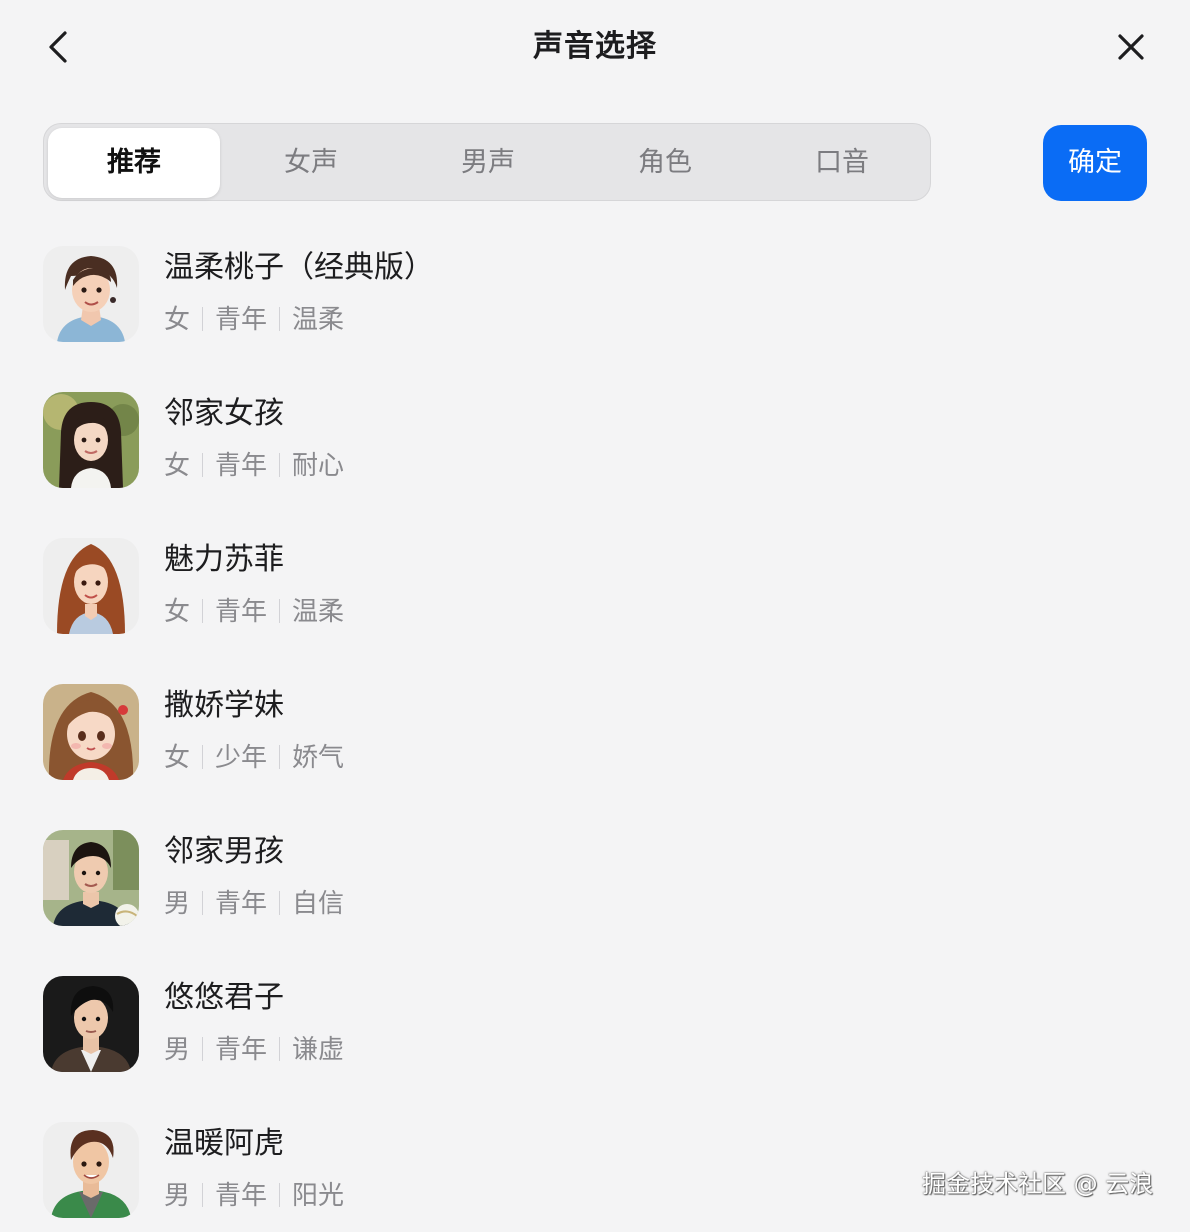 The image size is (1190, 1232). I want to click on style-tag: 自信, so click(318, 904).